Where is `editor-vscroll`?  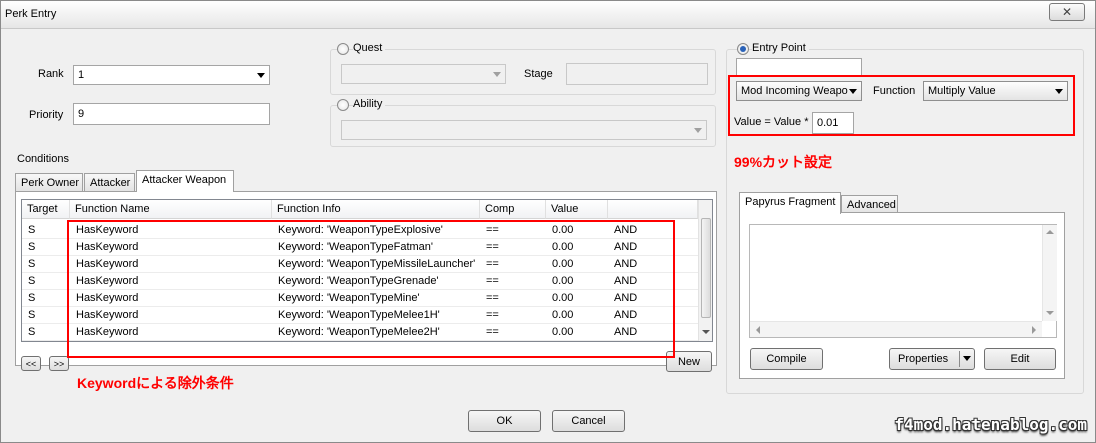 editor-vscroll is located at coordinates (1049, 273).